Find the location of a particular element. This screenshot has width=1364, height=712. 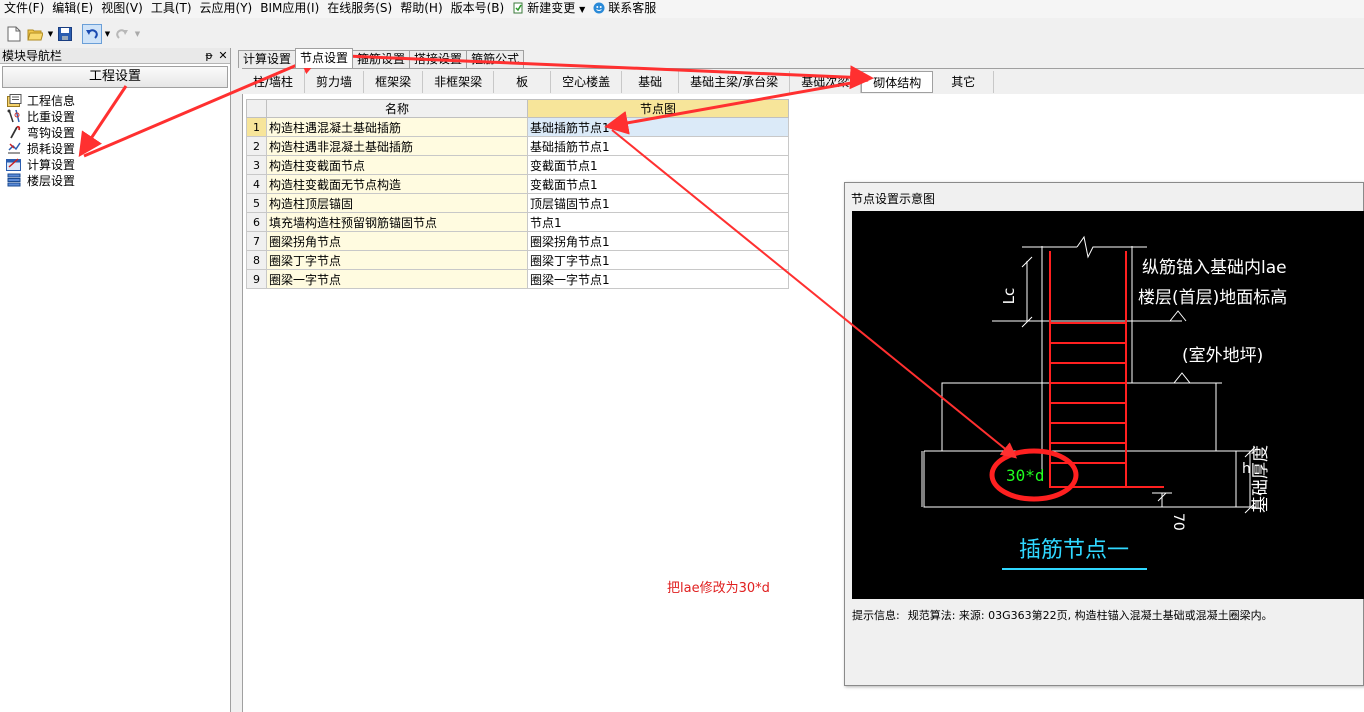

node-name-cell: 构造柱变截面无节点构造 is located at coordinates (397, 184).